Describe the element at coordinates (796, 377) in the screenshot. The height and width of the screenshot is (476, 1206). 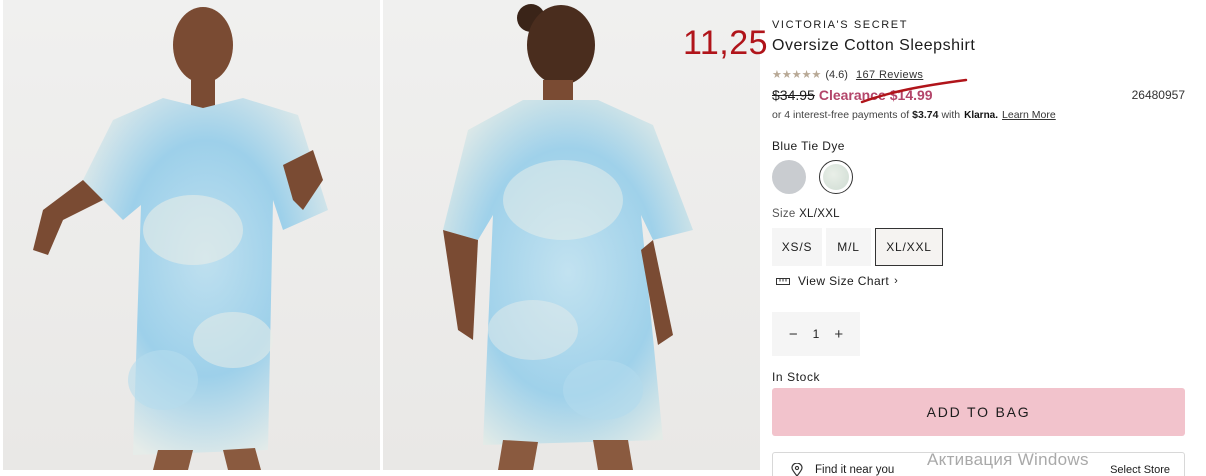
I see `stock-status: In Stock` at that location.